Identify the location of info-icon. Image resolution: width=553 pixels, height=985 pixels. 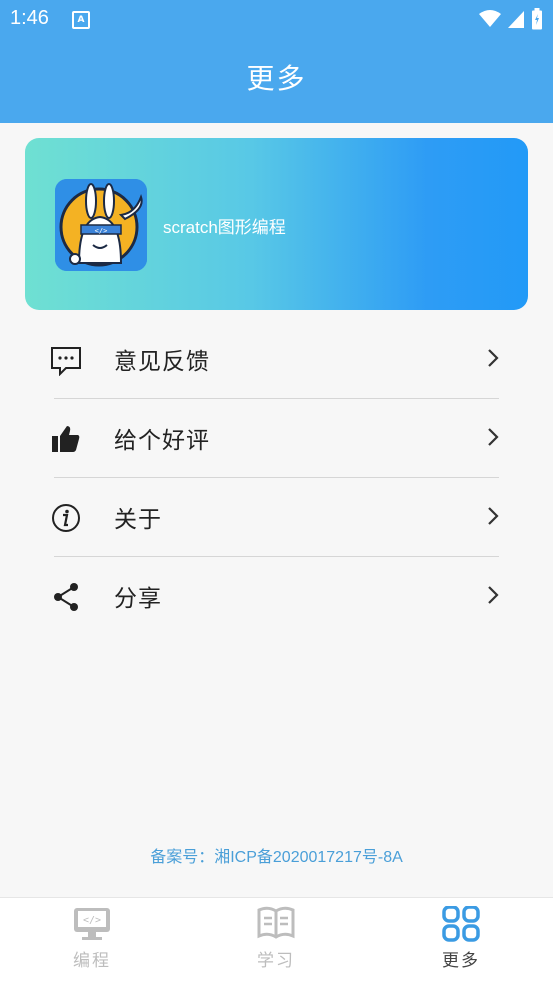
(66, 518).